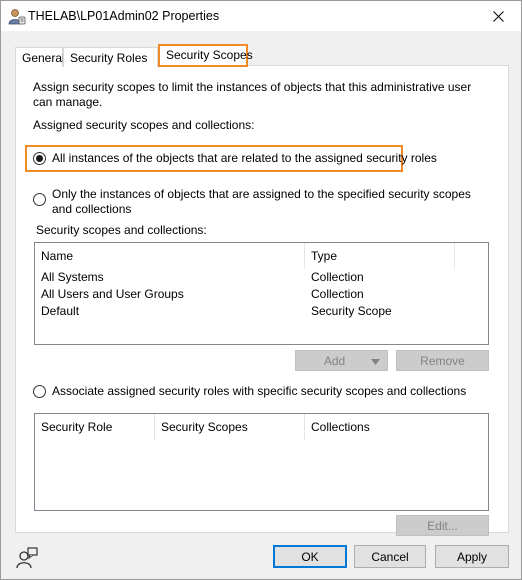  I want to click on radio-associate, so click(39, 391).